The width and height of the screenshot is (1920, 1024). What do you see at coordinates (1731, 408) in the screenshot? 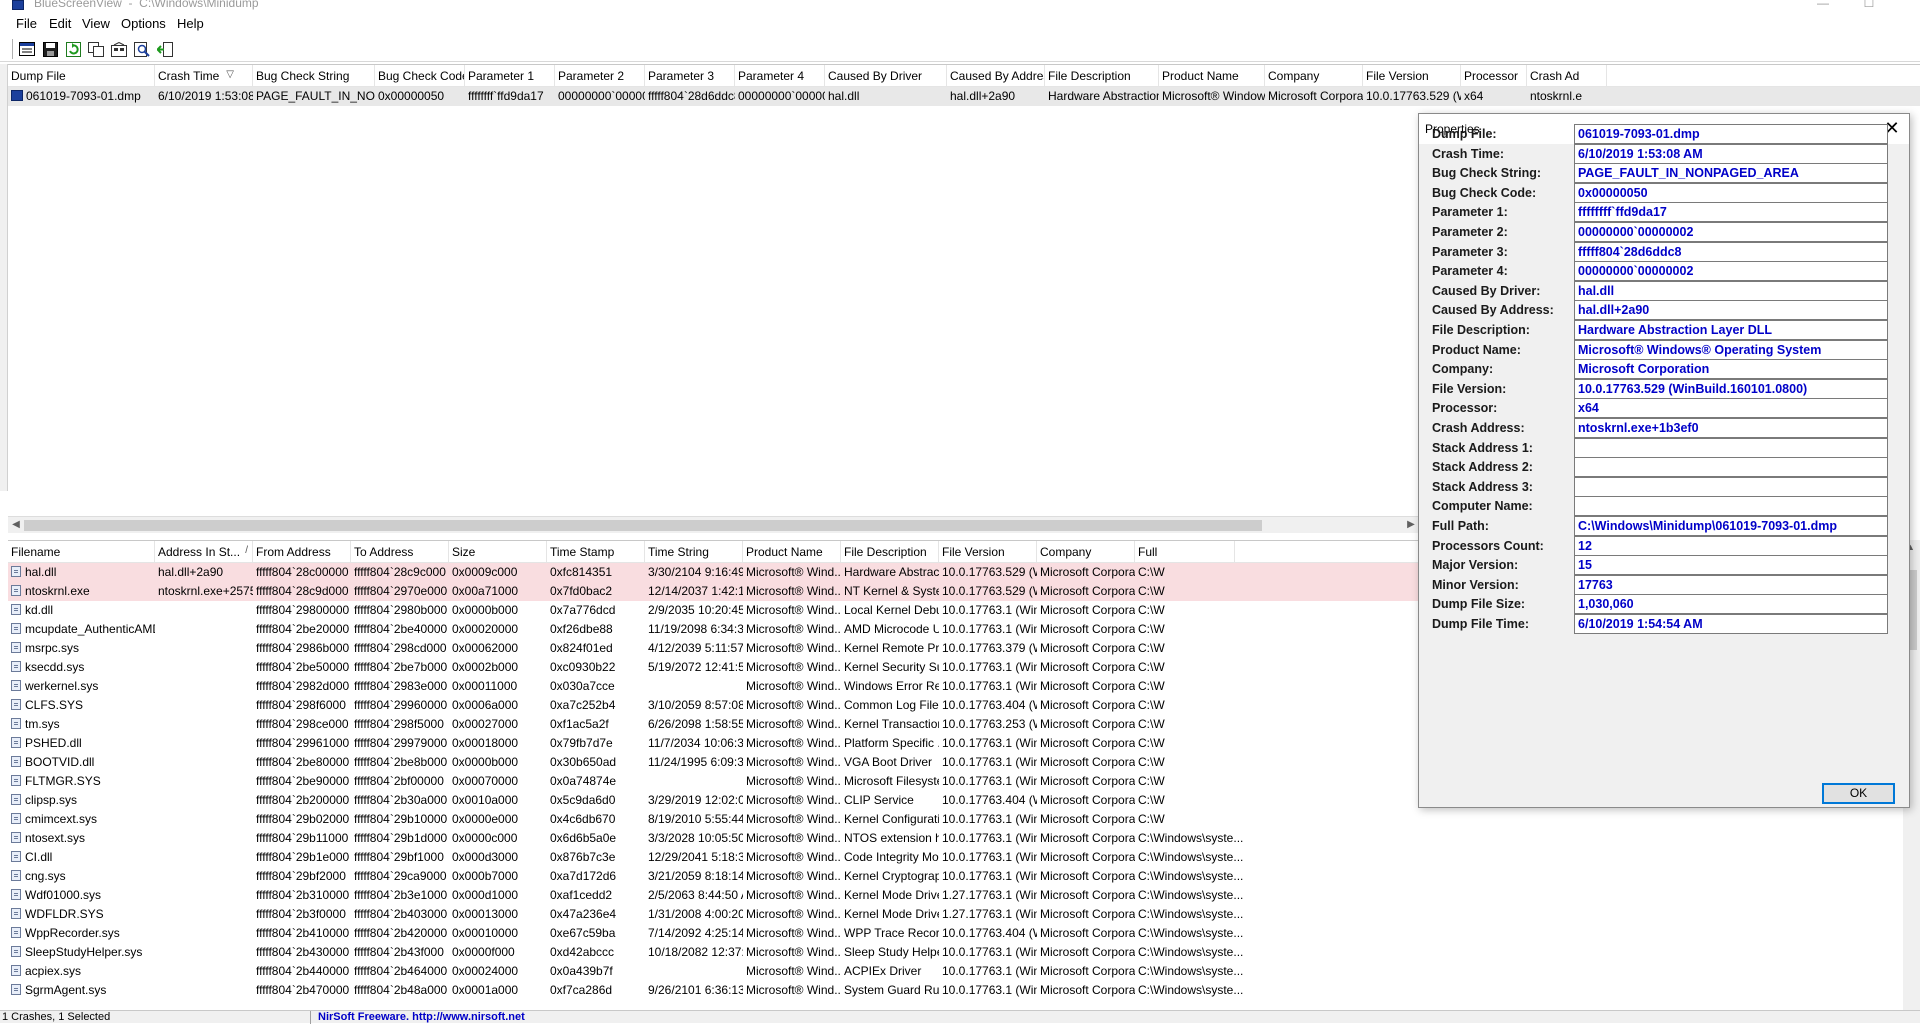
I see `property-value-field: x64` at bounding box center [1731, 408].